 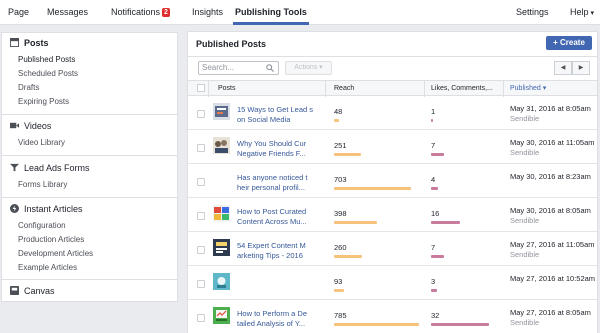 I want to click on pager-next-button: ▶, so click(x=581, y=68).